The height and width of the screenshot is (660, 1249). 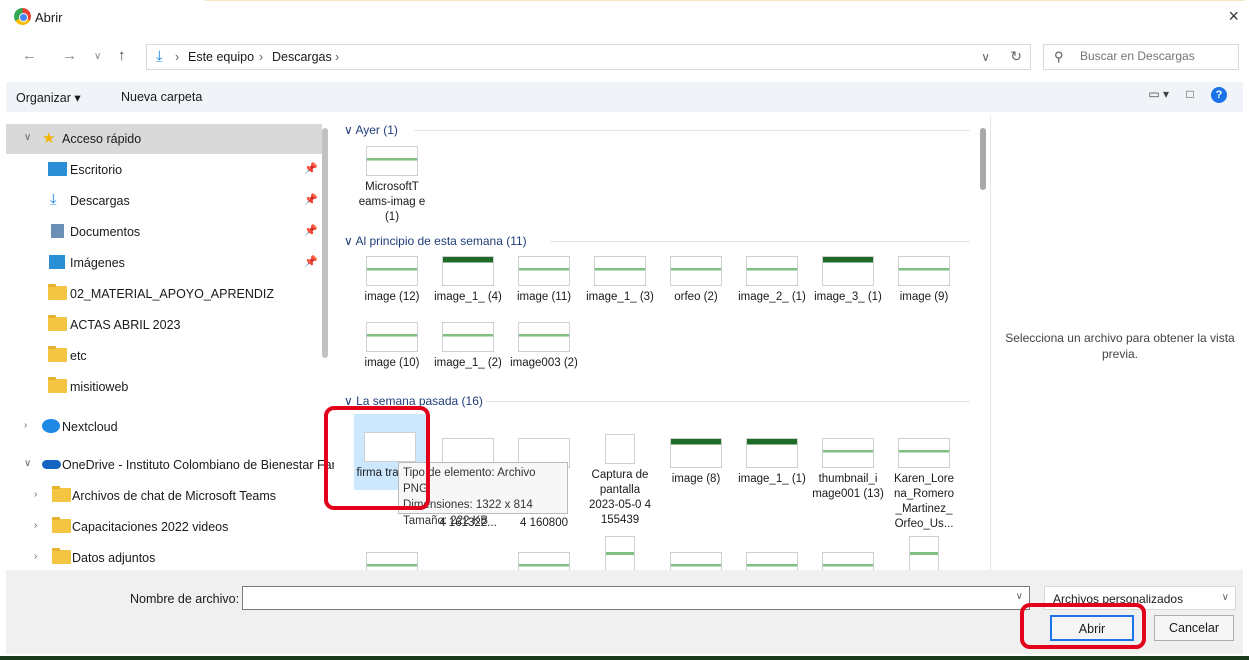 What do you see at coordinates (620, 497) in the screenshot?
I see `file-name: Captura de pantalla 2023-05-0 4 155439` at bounding box center [620, 497].